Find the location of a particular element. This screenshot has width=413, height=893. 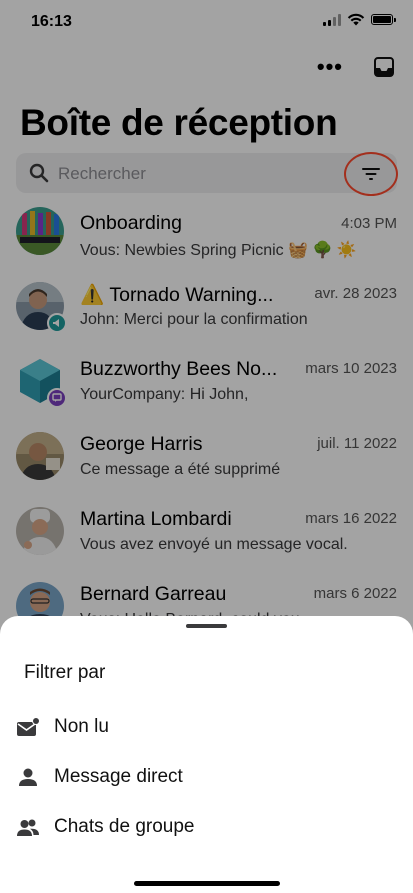

group-icon is located at coordinates (28, 827).